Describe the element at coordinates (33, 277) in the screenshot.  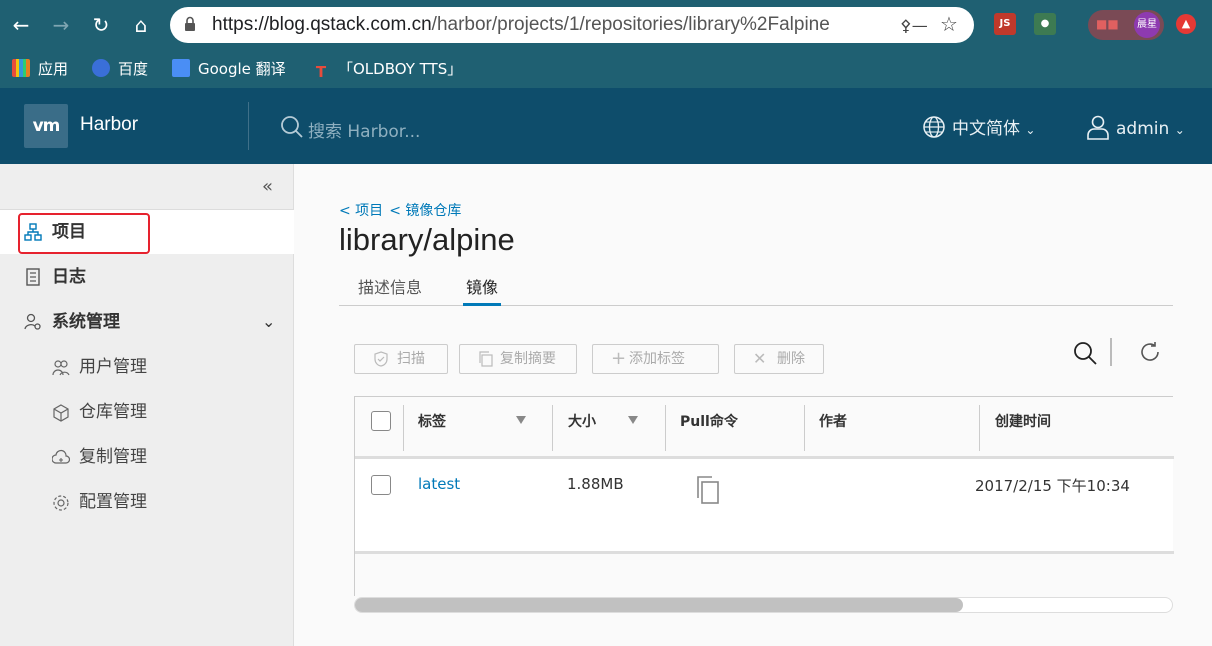
I see `logs-icon` at that location.